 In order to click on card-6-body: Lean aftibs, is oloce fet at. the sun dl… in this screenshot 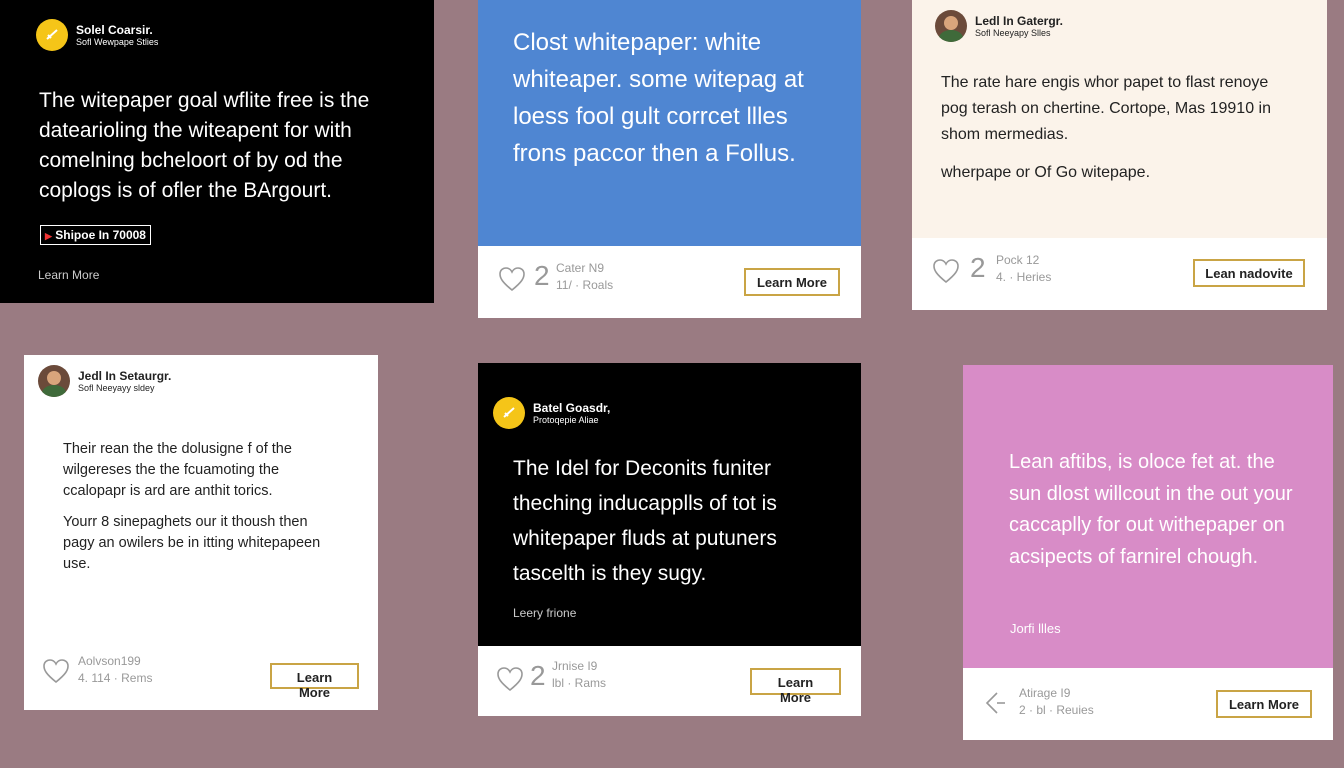, I will do `click(1151, 509)`.